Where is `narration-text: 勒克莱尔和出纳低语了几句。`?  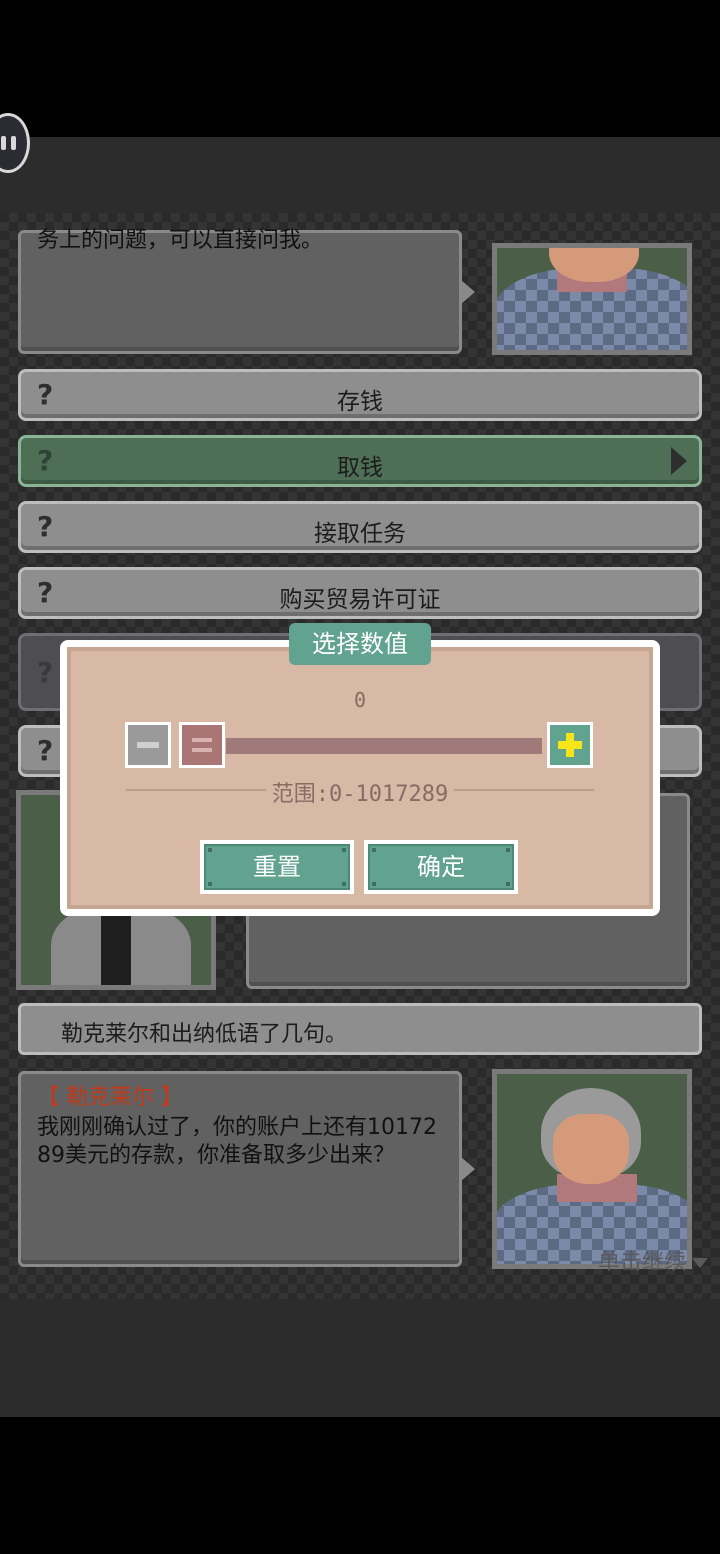 narration-text: 勒克莱尔和出纳低语了几句。 is located at coordinates (204, 1034).